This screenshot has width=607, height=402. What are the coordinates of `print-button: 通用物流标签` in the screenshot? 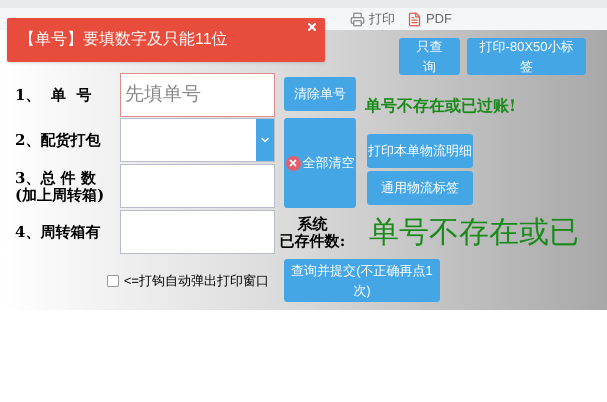 It's located at (420, 188).